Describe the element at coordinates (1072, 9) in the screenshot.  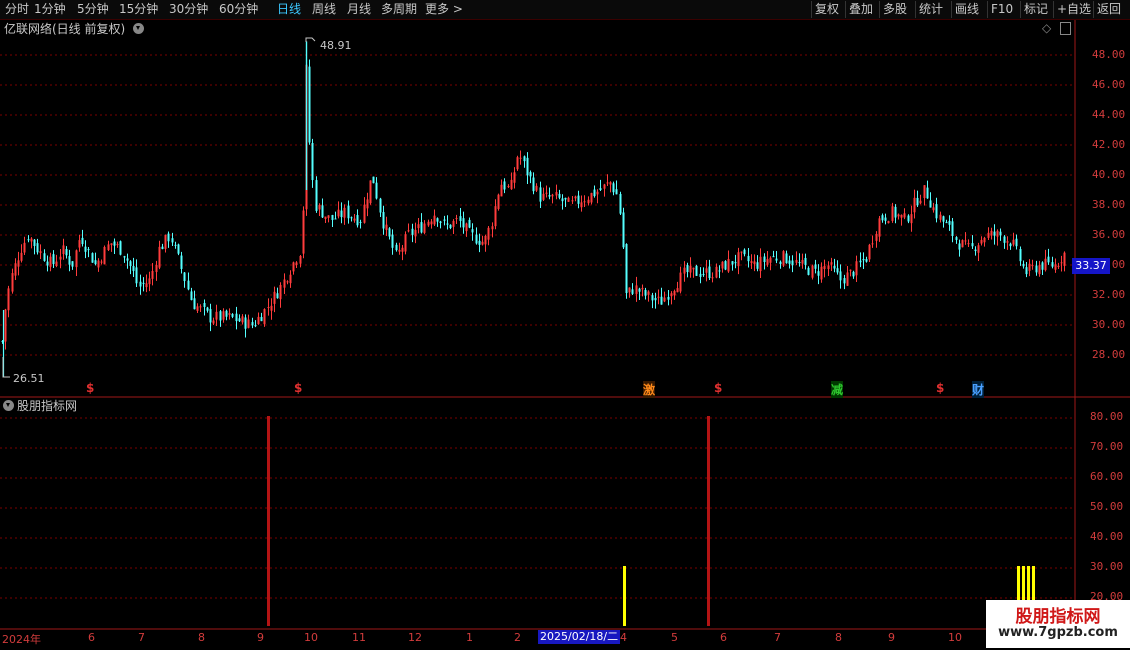
I see `add-watchlist-button: +自选` at that location.